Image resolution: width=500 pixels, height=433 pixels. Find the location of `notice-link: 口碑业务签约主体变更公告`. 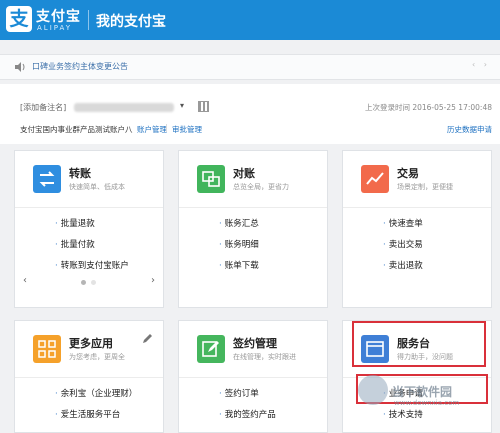

notice-link: 口碑业务签约主体变更公告 is located at coordinates (80, 66).